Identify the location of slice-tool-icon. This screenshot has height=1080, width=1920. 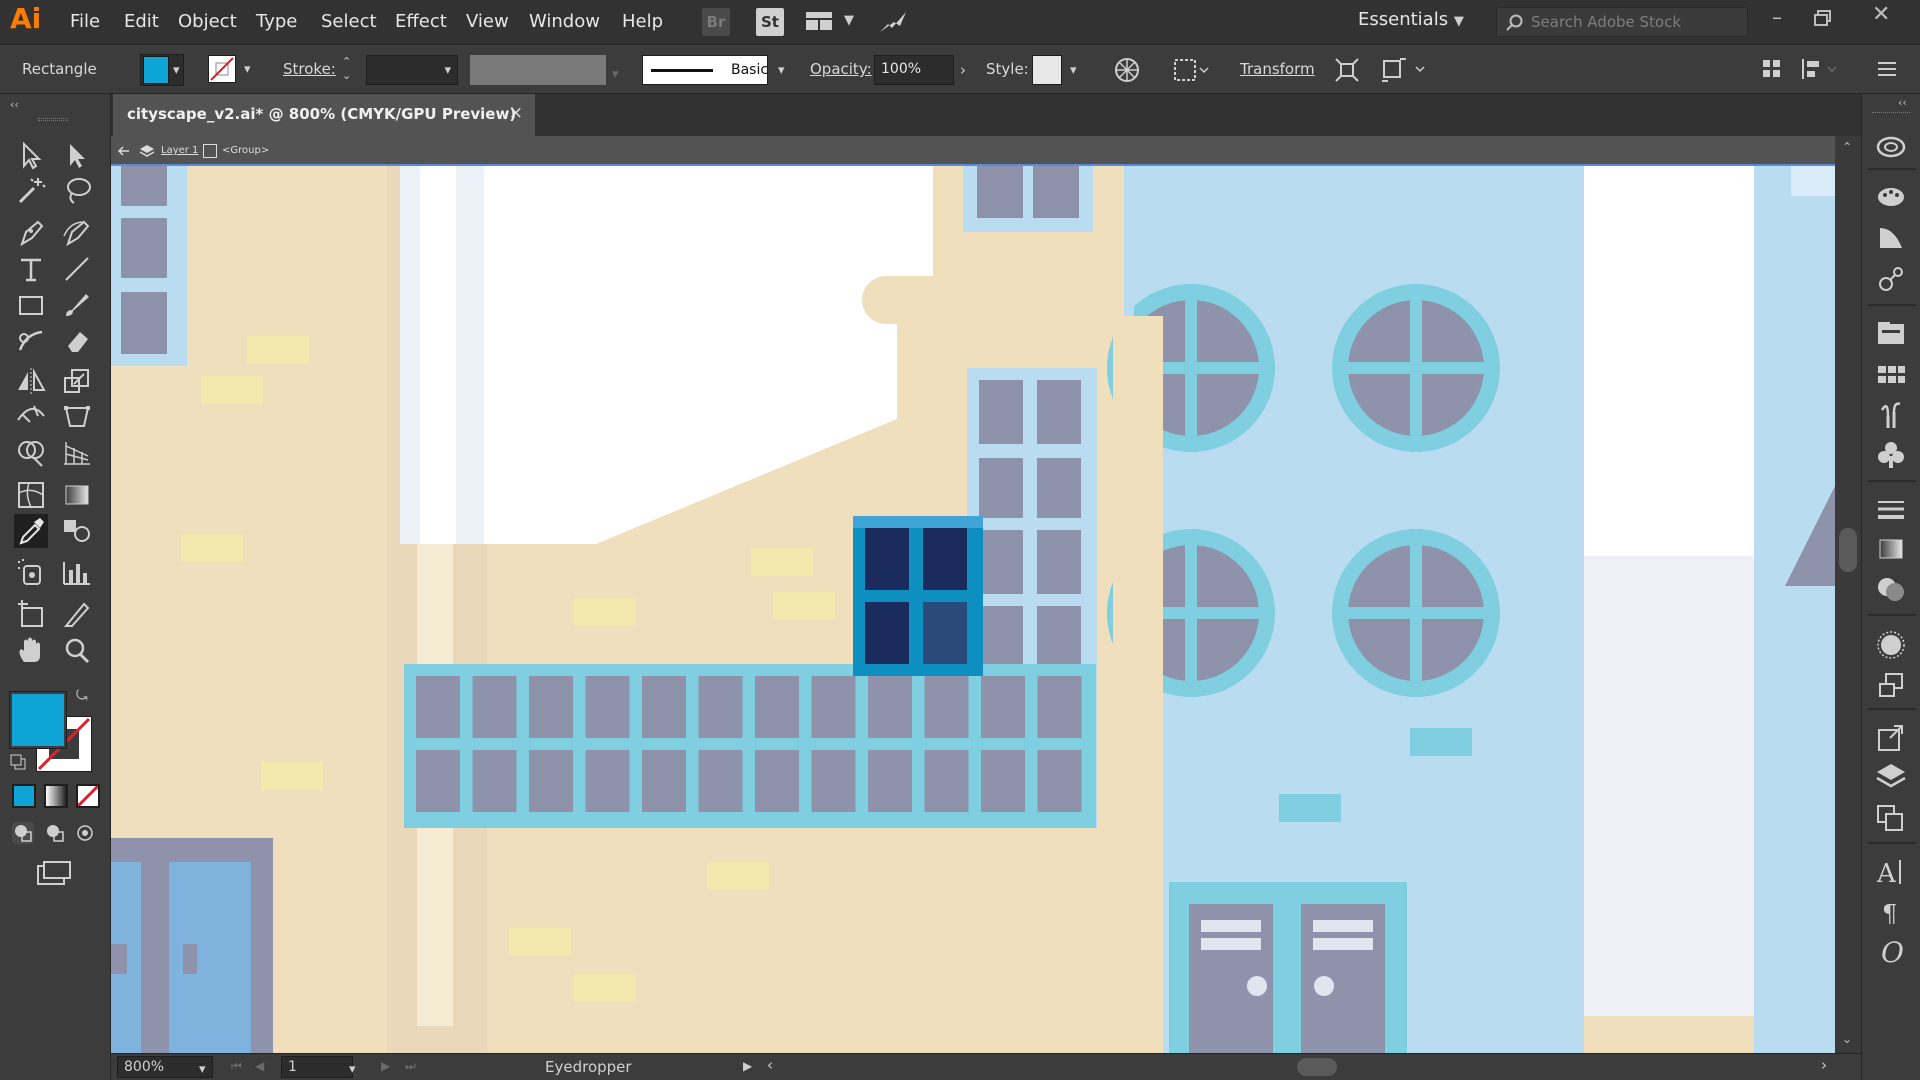
(77, 615).